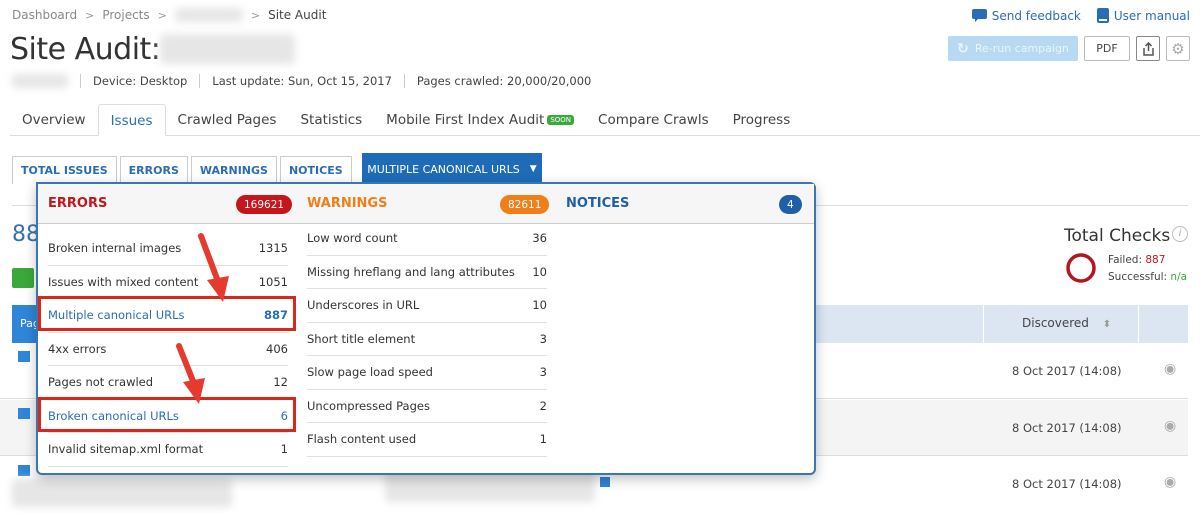  I want to click on successful-checks: Successful: n/a, so click(1148, 277).